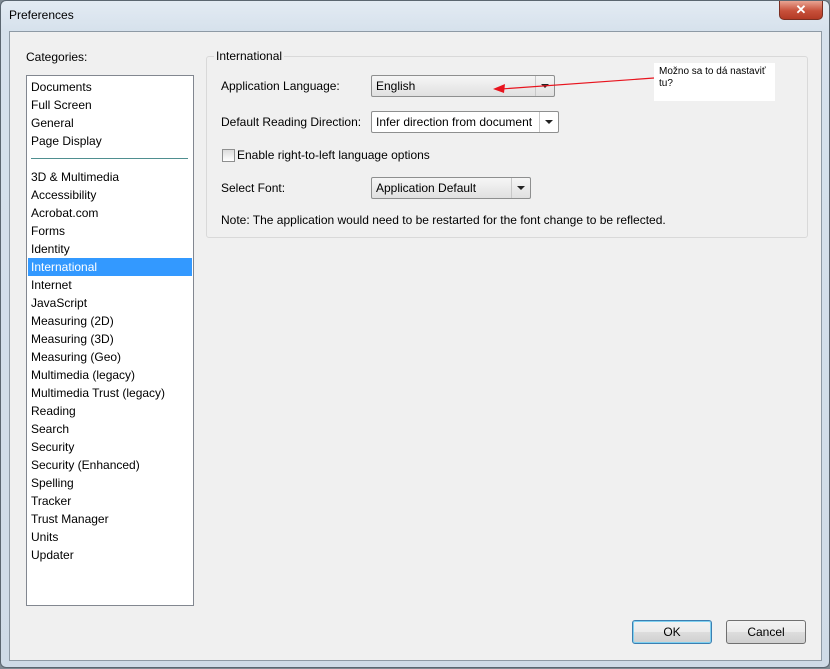 This screenshot has height=669, width=830. What do you see at coordinates (110, 465) in the screenshot?
I see `category-item-security-enhanced: Security (Enhanced)` at bounding box center [110, 465].